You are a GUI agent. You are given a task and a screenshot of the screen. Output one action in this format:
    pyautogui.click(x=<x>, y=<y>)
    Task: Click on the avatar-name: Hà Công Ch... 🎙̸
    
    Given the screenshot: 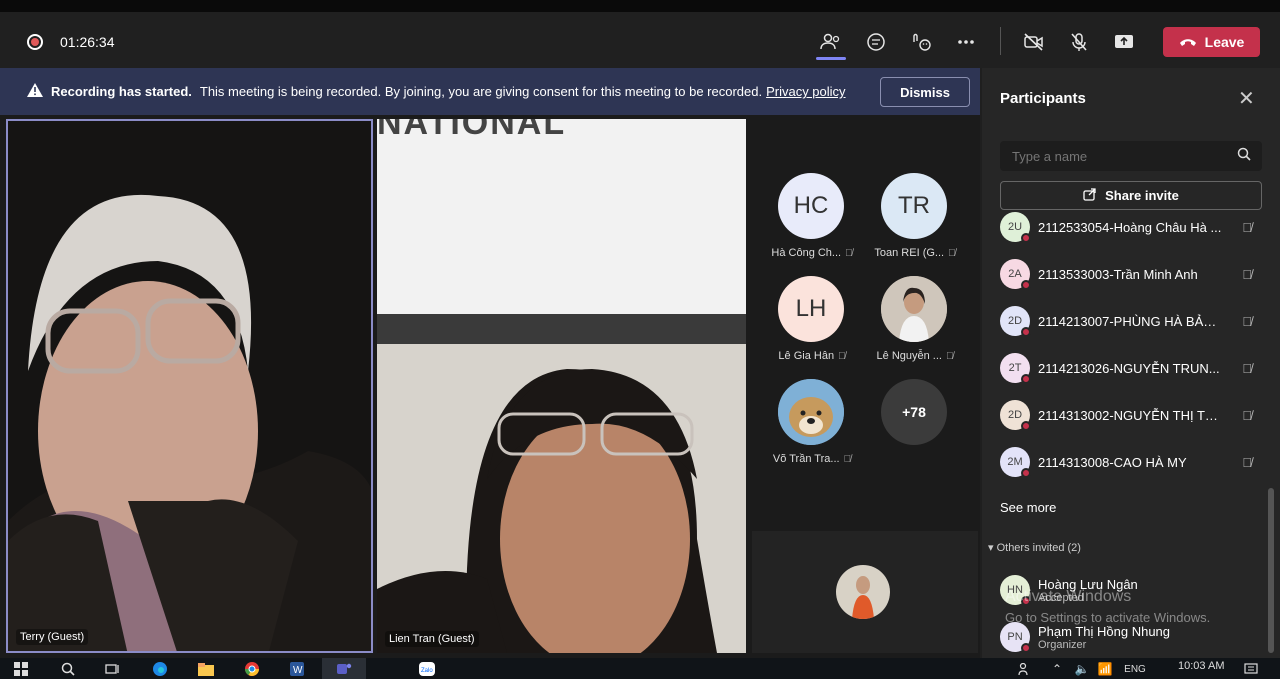 What is the action you would take?
    pyautogui.click(x=812, y=253)
    